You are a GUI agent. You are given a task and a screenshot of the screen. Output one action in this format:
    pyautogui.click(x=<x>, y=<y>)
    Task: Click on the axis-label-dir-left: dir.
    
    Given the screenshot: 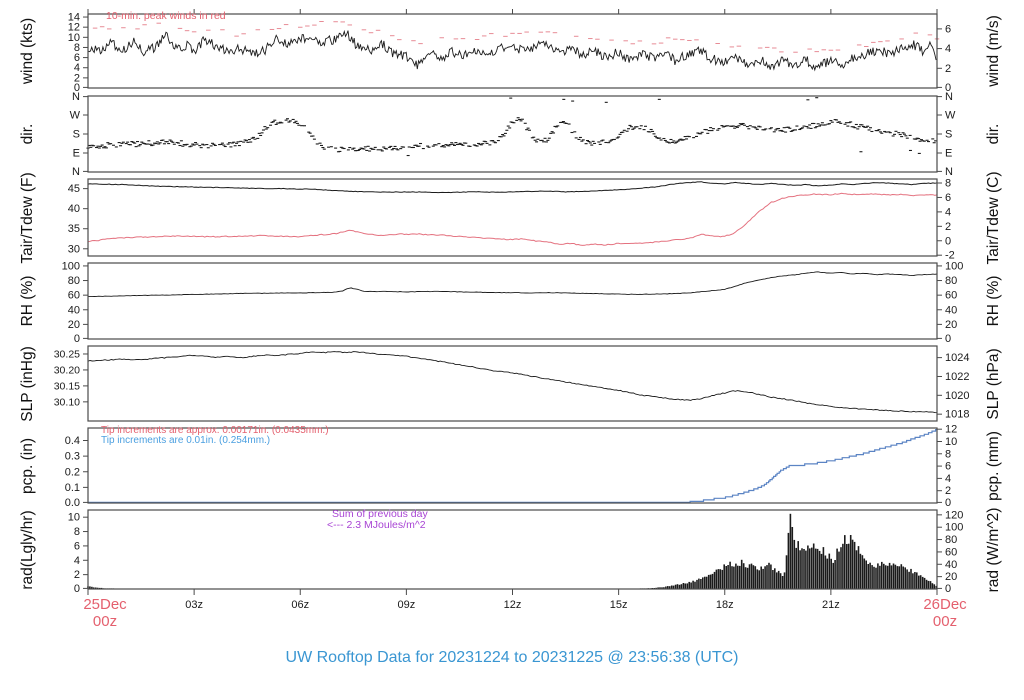 What is the action you would take?
    pyautogui.click(x=27, y=134)
    